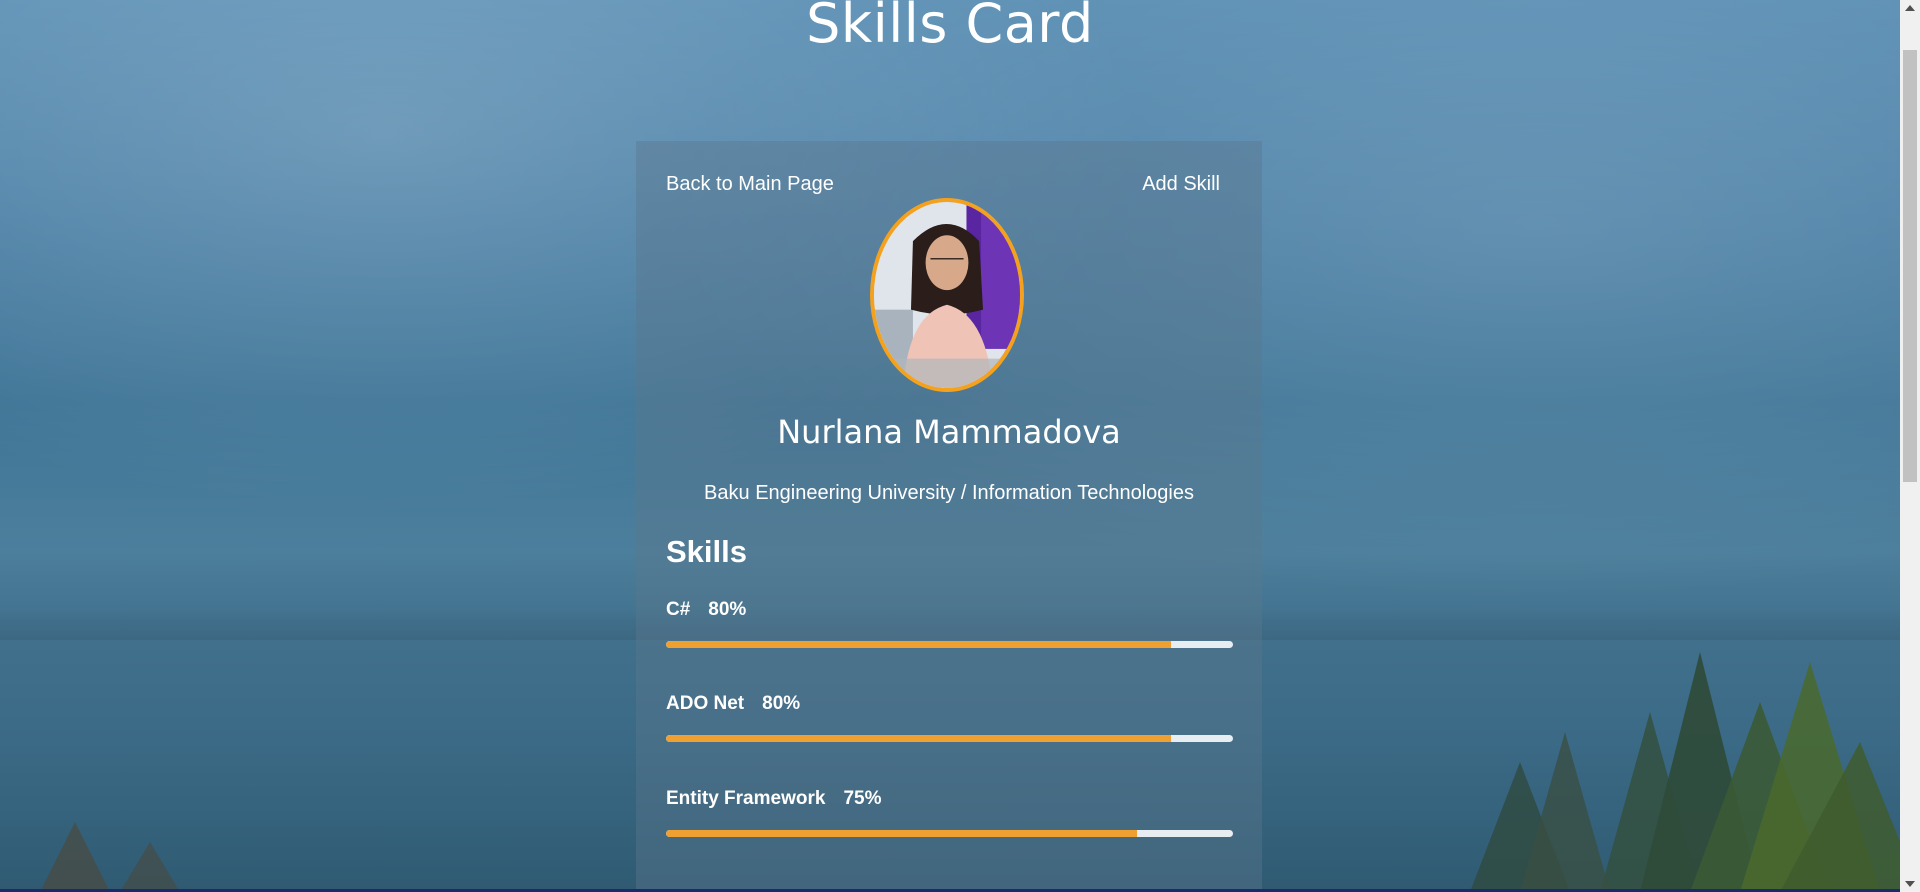 This screenshot has height=892, width=1920. Describe the element at coordinates (1910, 8) in the screenshot. I see `scroll-up-arrow-icon` at that location.